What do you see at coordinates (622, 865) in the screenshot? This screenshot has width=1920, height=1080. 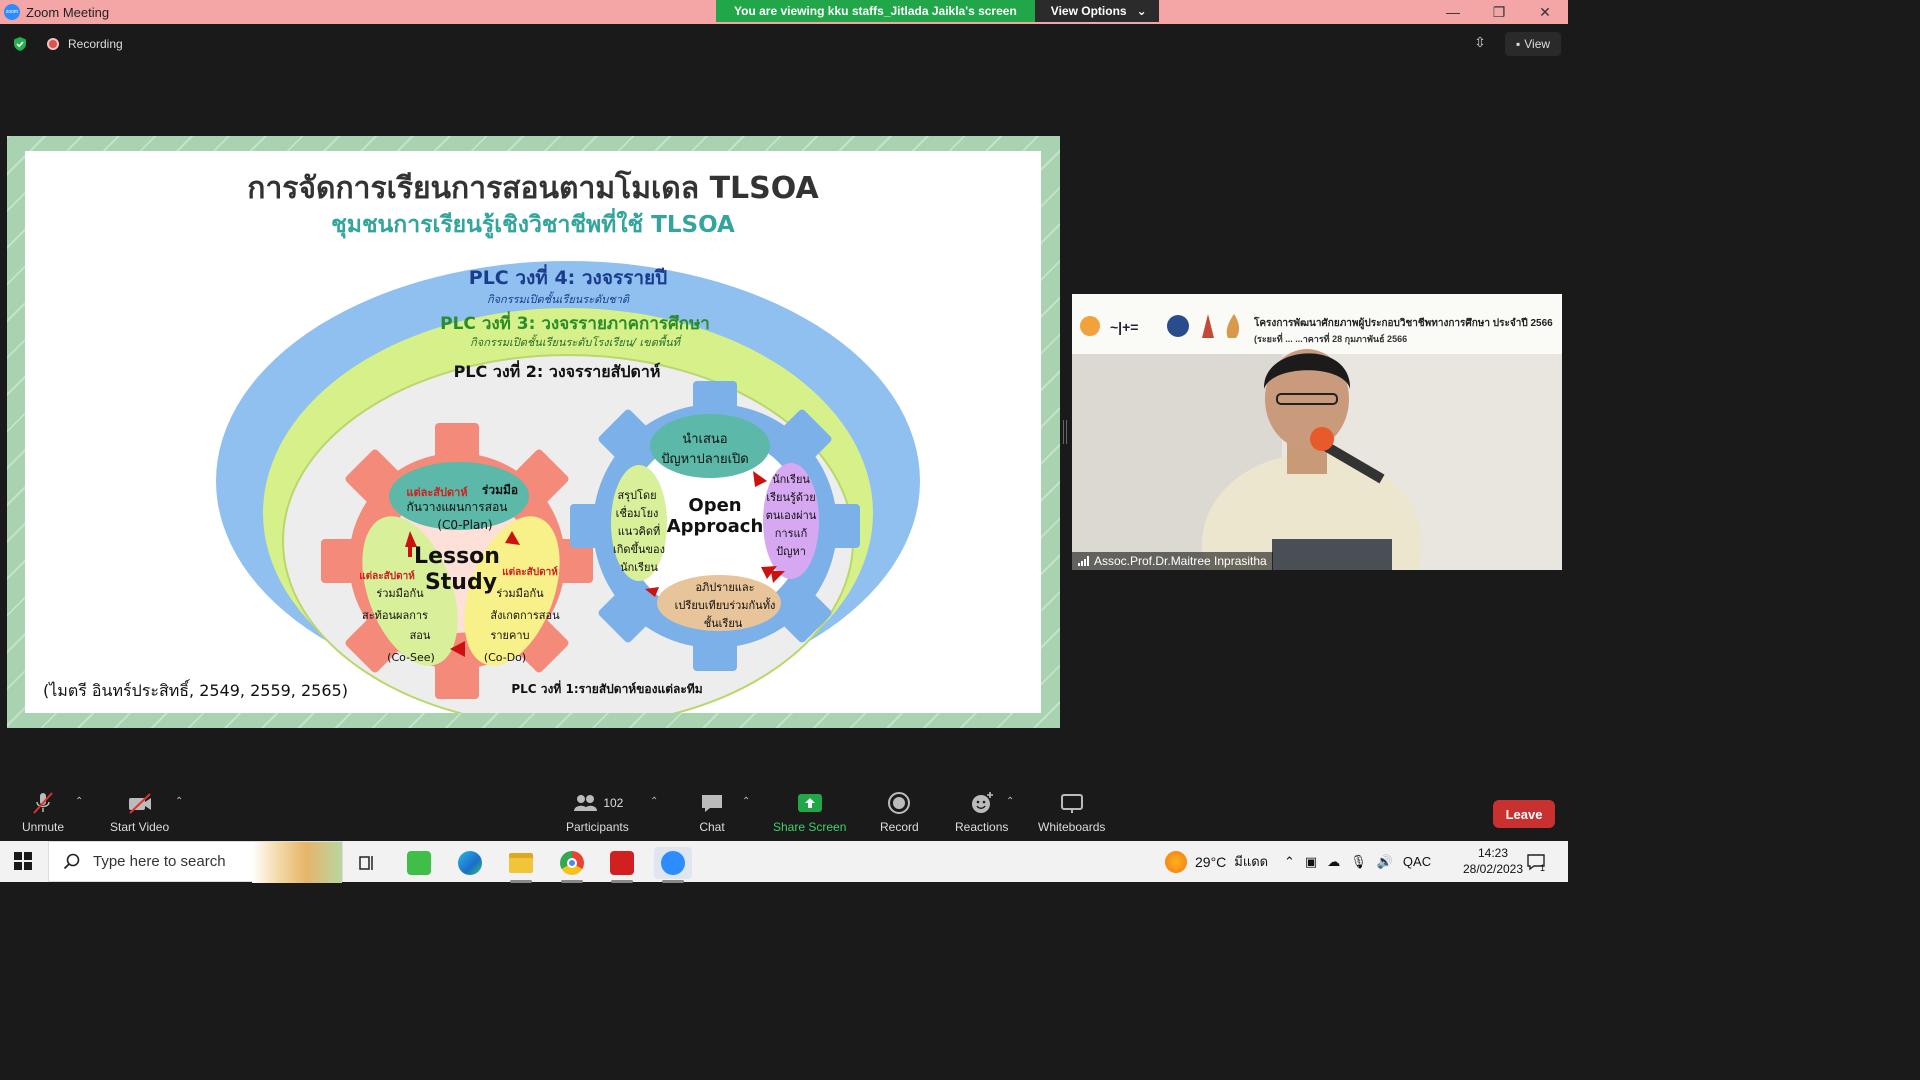 I see `acrobat-reader-icon` at bounding box center [622, 865].